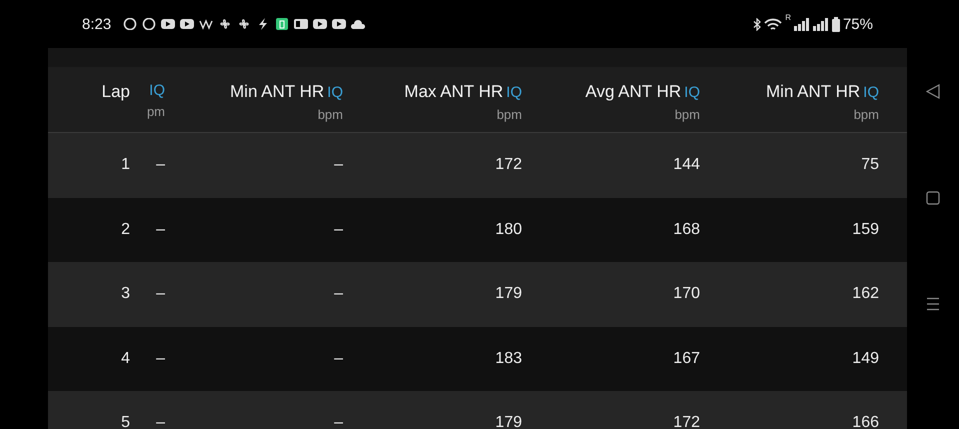 This screenshot has height=429, width=959. Describe the element at coordinates (125, 359) in the screenshot. I see `table-cell: 4` at that location.